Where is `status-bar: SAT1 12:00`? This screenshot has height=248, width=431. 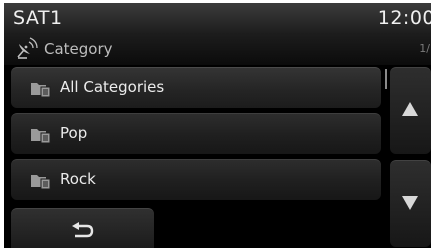 status-bar: SAT1 12:00 is located at coordinates (217, 18).